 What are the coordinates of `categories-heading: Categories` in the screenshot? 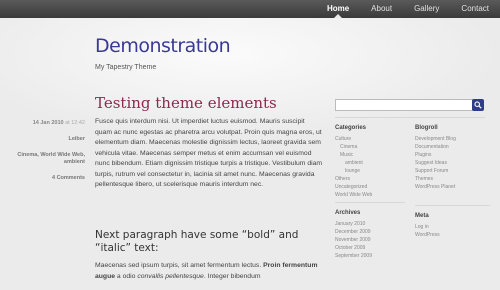 It's located at (351, 128).